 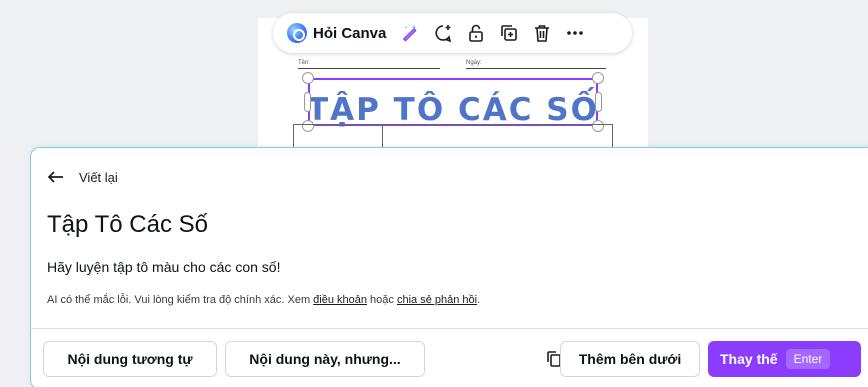 What do you see at coordinates (630, 359) in the screenshot?
I see `add-below-button: Thêm bên dưới` at bounding box center [630, 359].